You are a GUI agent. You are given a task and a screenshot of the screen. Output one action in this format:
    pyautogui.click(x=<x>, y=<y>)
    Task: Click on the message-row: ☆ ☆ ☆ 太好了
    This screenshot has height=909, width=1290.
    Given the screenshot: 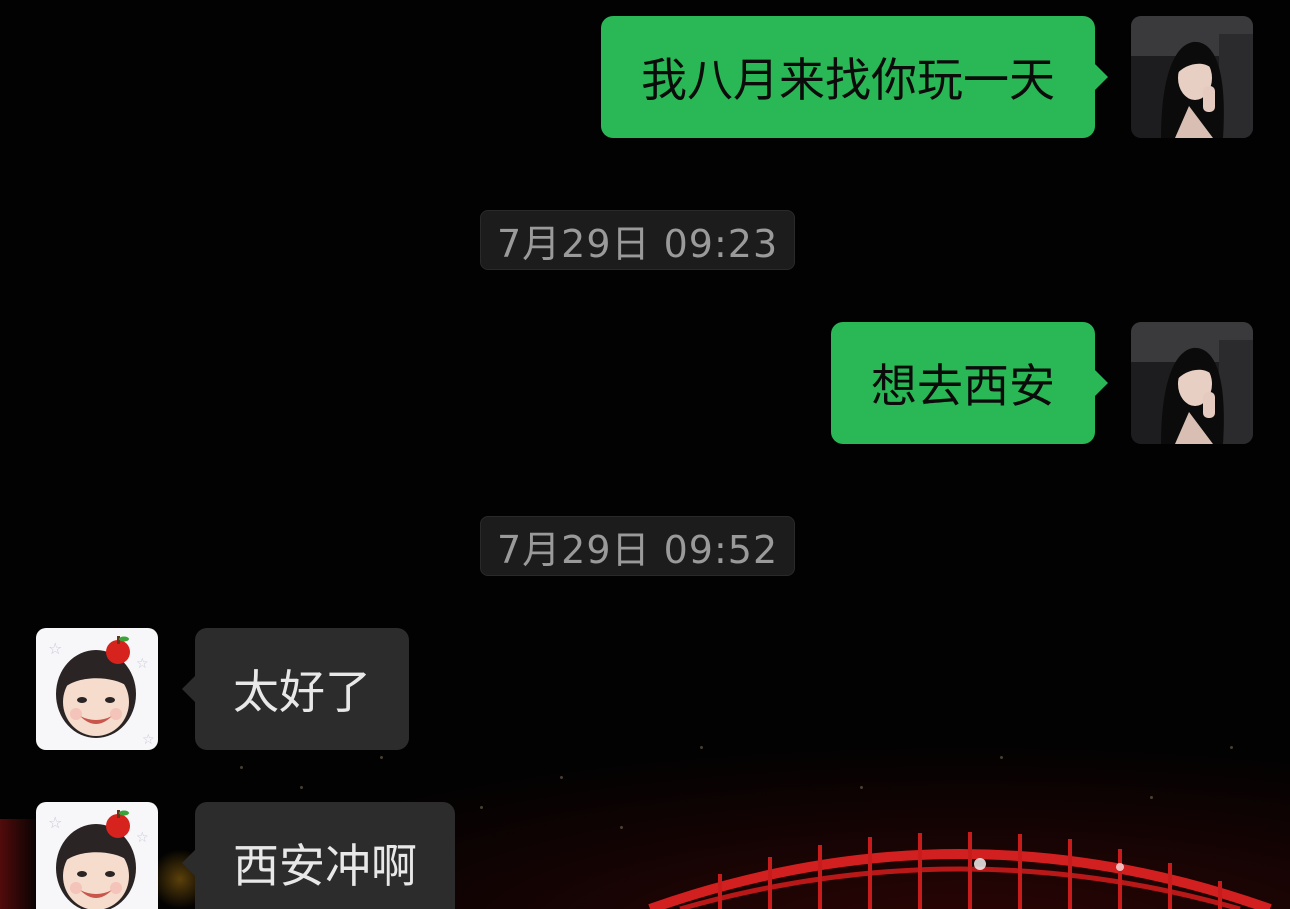 What is the action you would take?
    pyautogui.click(x=222, y=689)
    